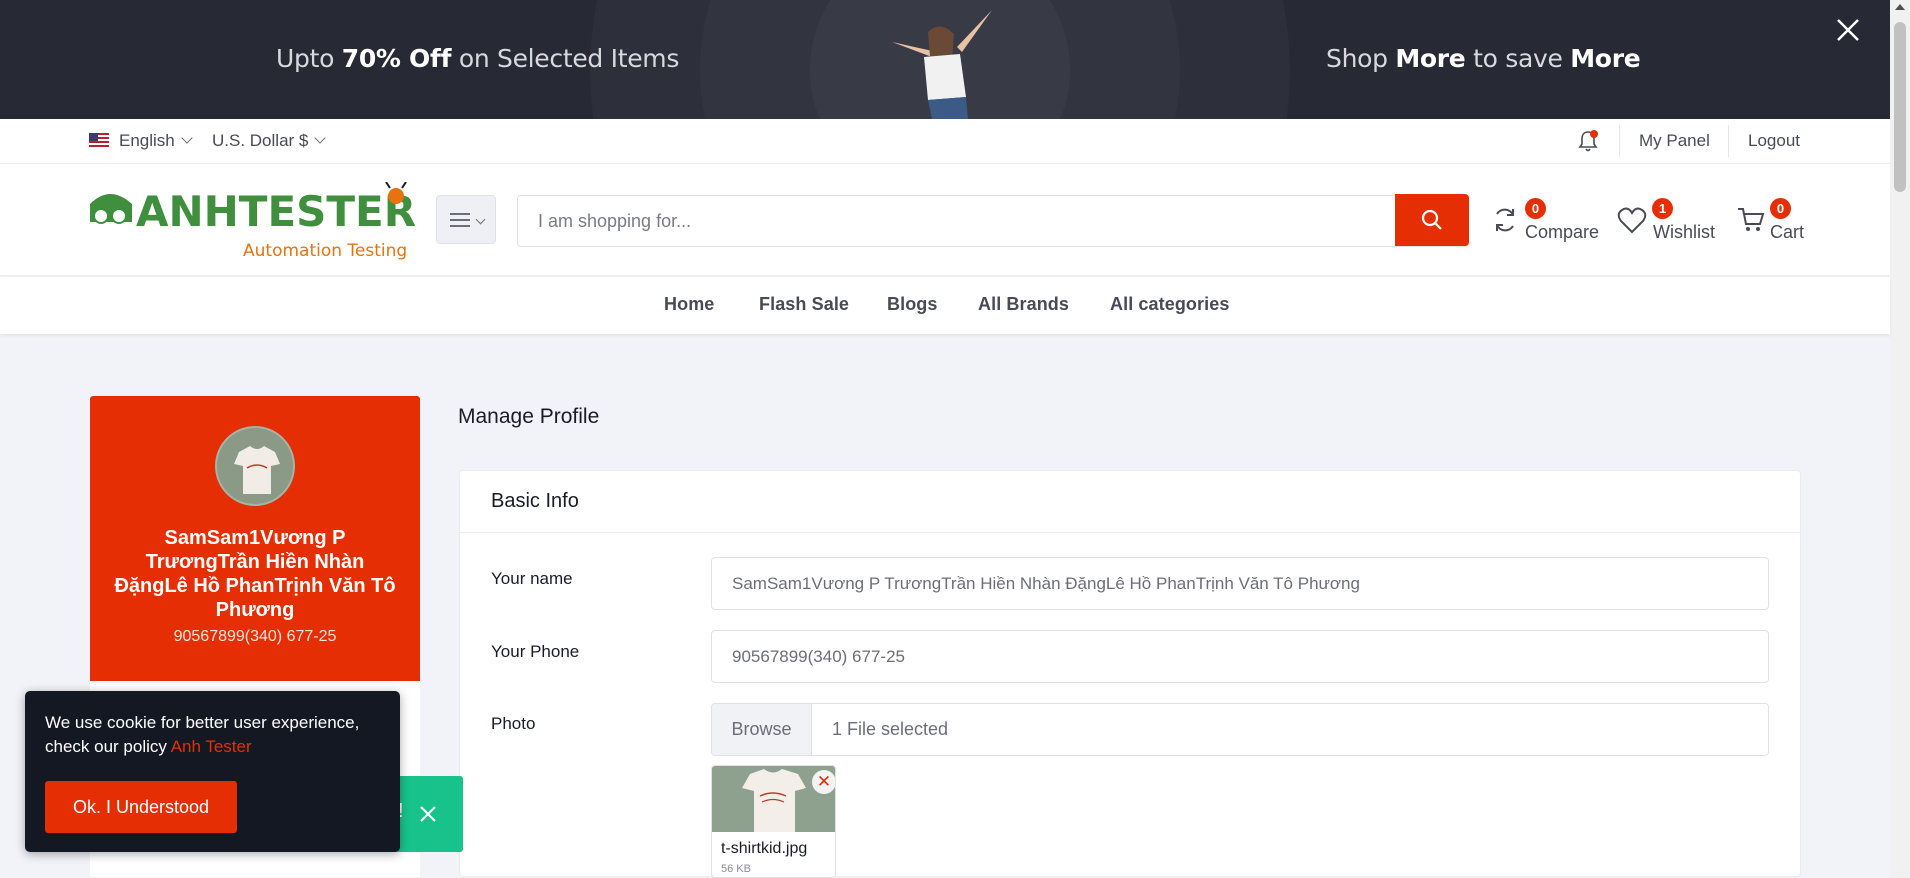  I want to click on page-title: Manage Profile, so click(529, 416).